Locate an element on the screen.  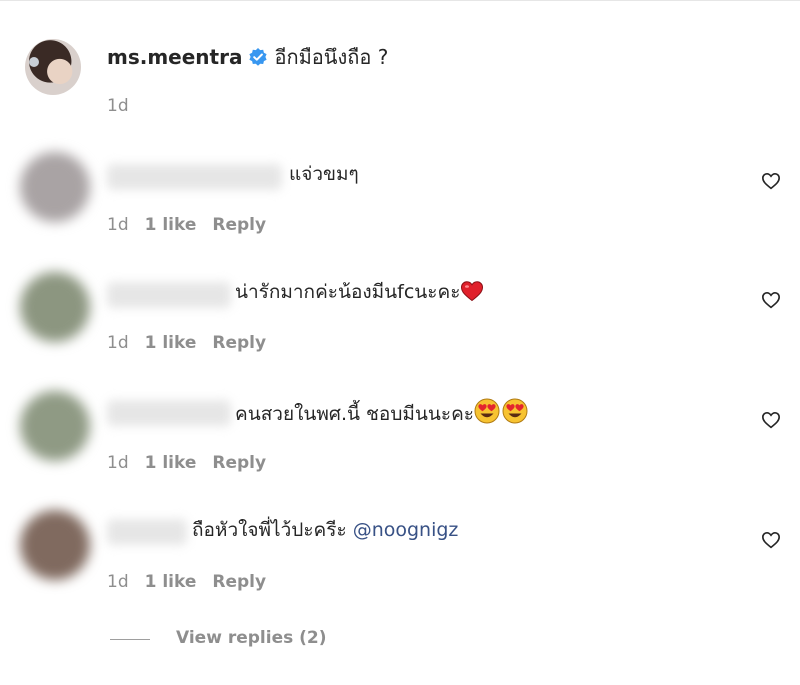
verified-badge-icon is located at coordinates (258, 60).